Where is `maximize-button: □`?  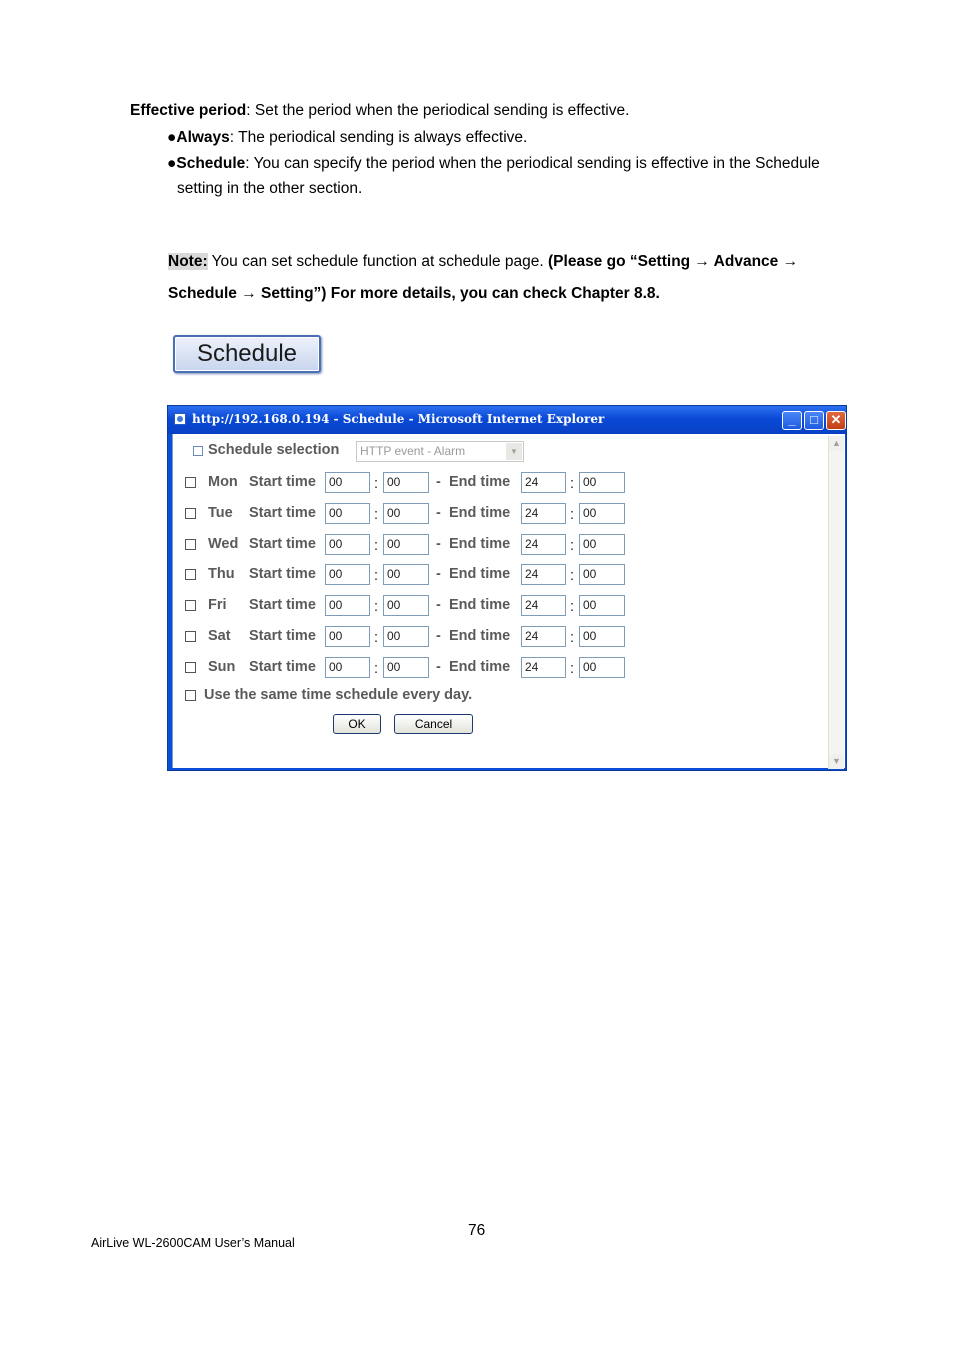 maximize-button: □ is located at coordinates (814, 420).